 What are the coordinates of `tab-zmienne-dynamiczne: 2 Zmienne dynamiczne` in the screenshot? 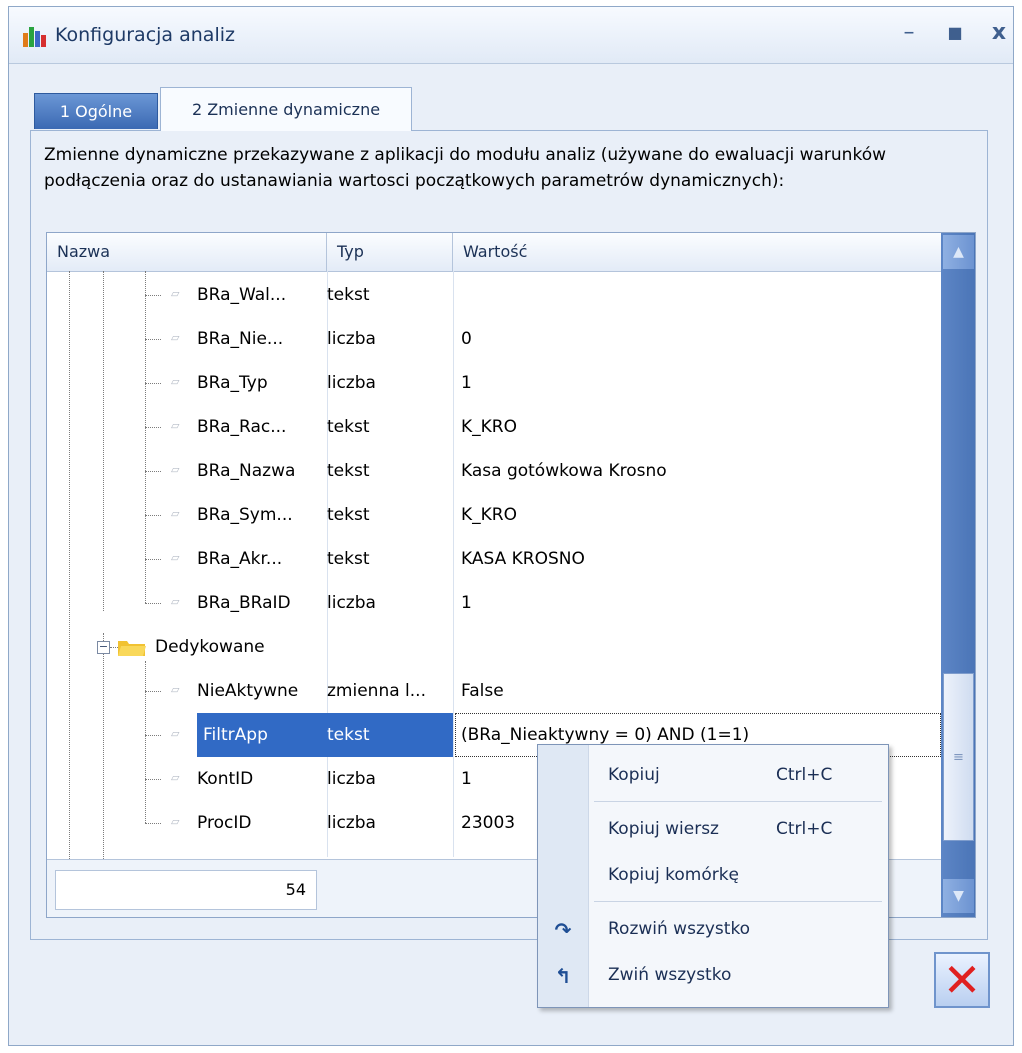 It's located at (286, 109).